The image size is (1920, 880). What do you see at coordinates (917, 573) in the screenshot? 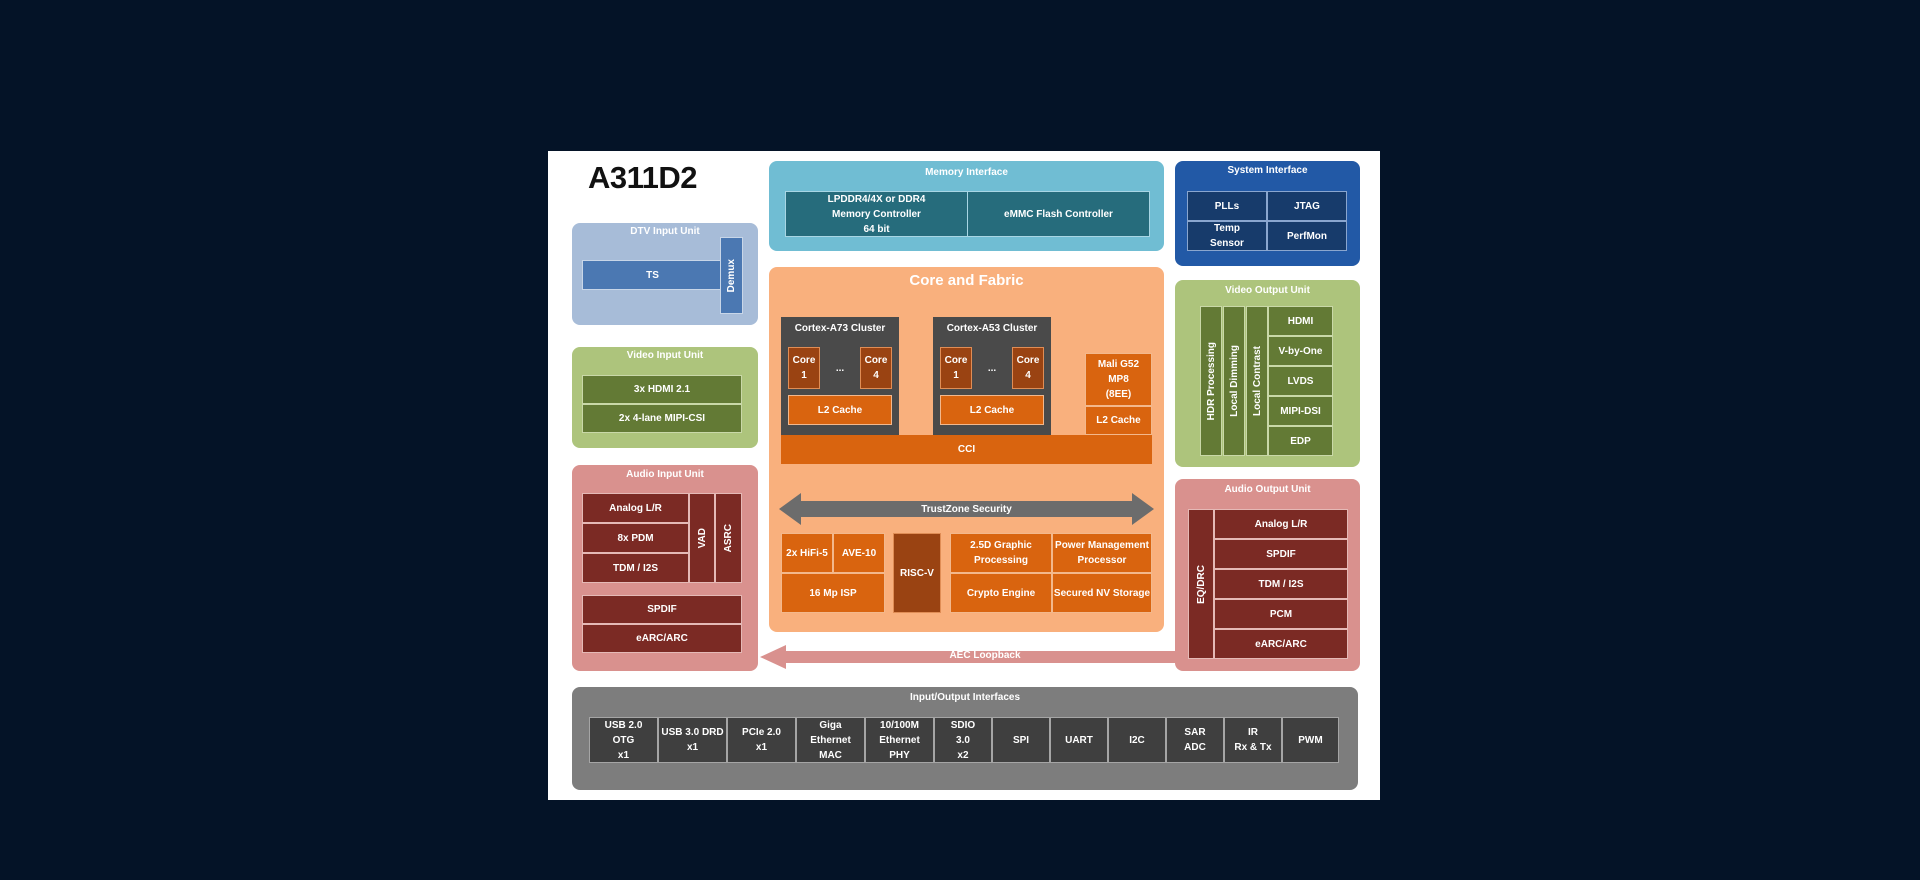
I see `risc-v: RISC-V` at bounding box center [917, 573].